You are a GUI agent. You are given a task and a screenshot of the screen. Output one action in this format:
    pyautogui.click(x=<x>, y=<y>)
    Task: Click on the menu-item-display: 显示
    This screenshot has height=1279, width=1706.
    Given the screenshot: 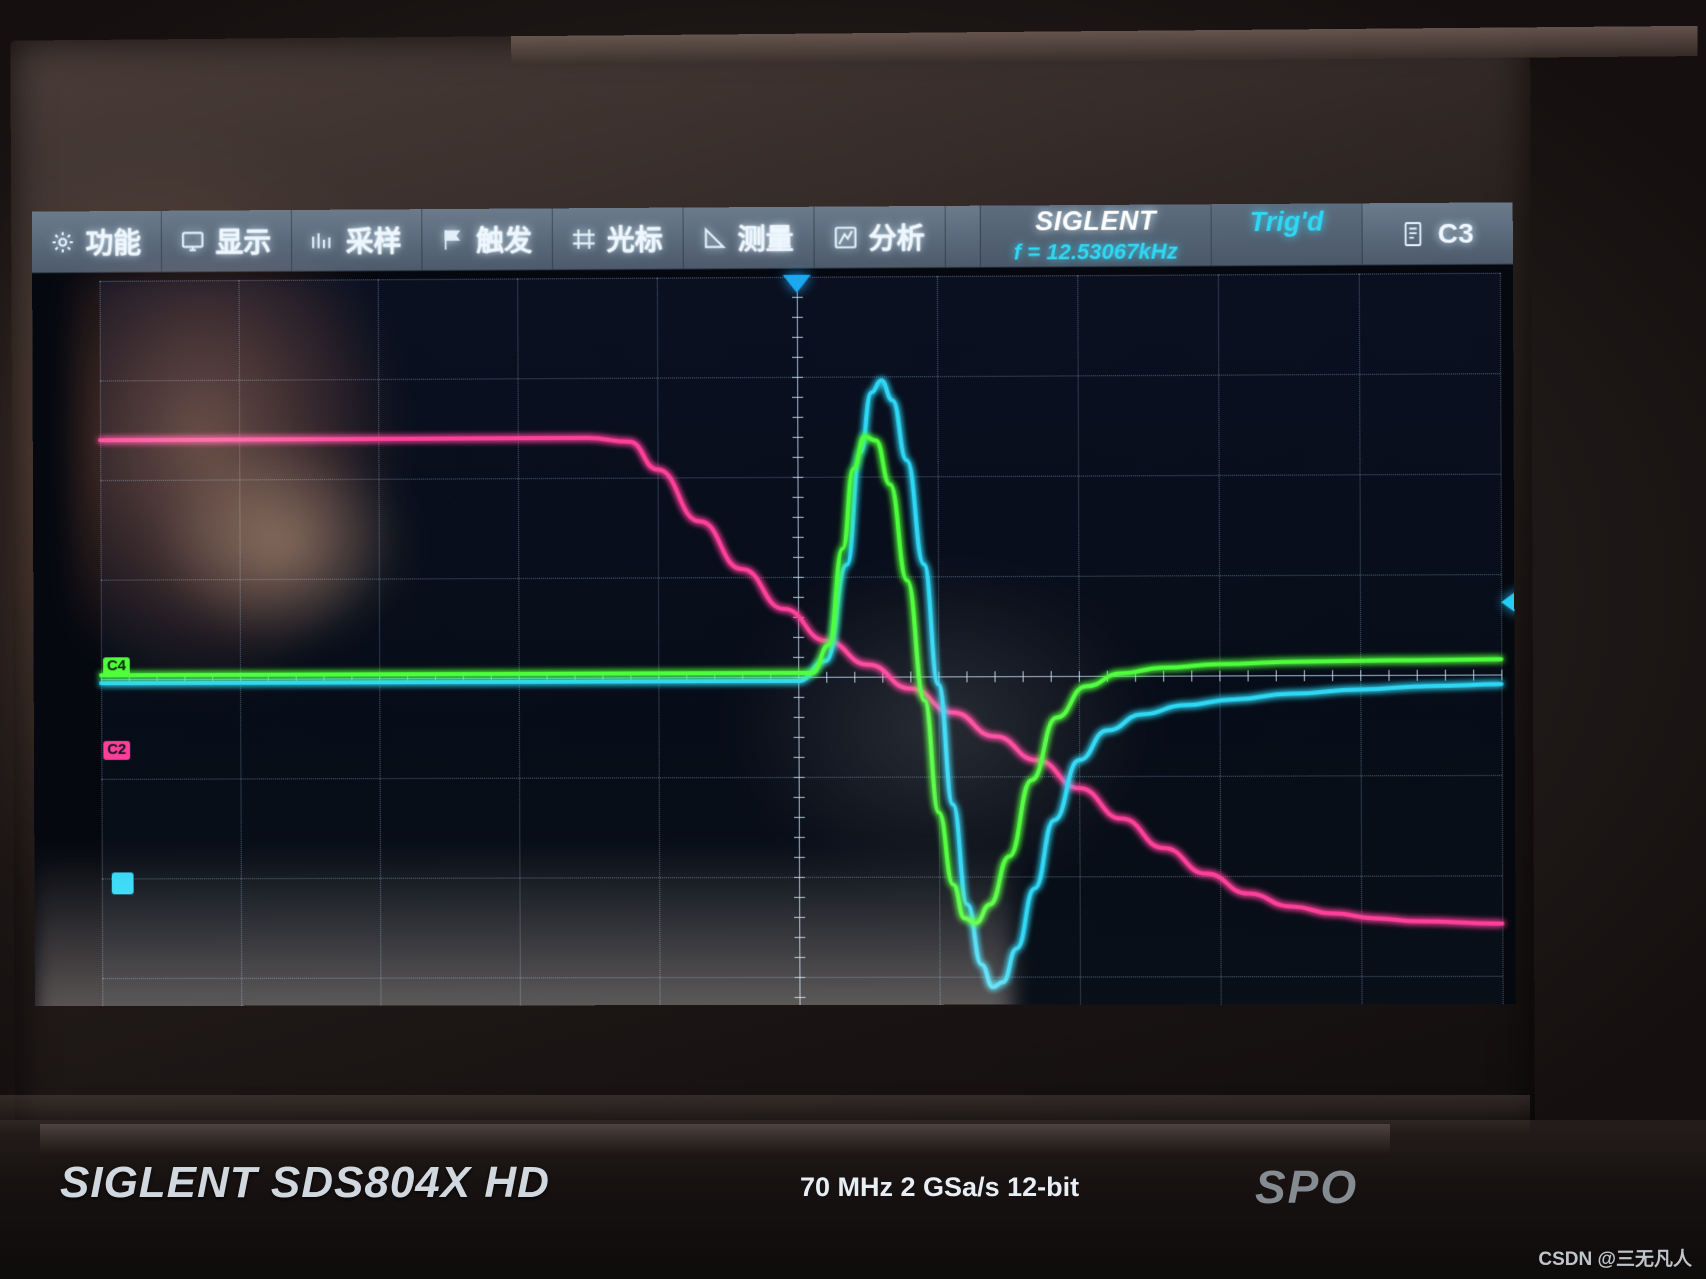 What is the action you would take?
    pyautogui.click(x=227, y=240)
    